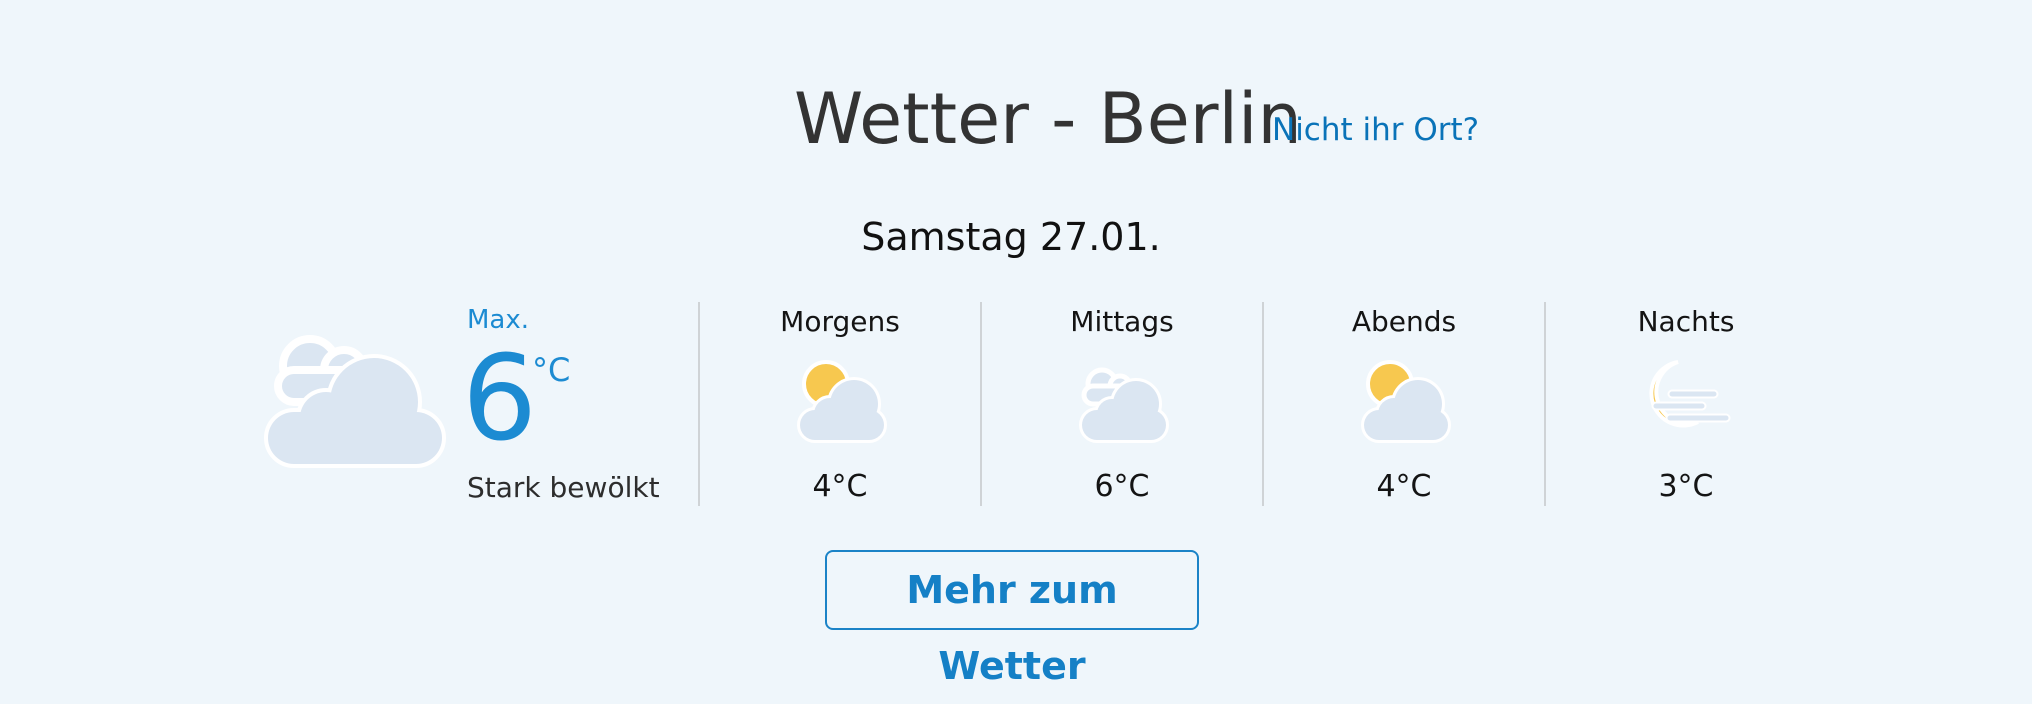 Image resolution: width=2032 pixels, height=704 pixels. I want to click on max-temperature: 6, so click(500, 398).